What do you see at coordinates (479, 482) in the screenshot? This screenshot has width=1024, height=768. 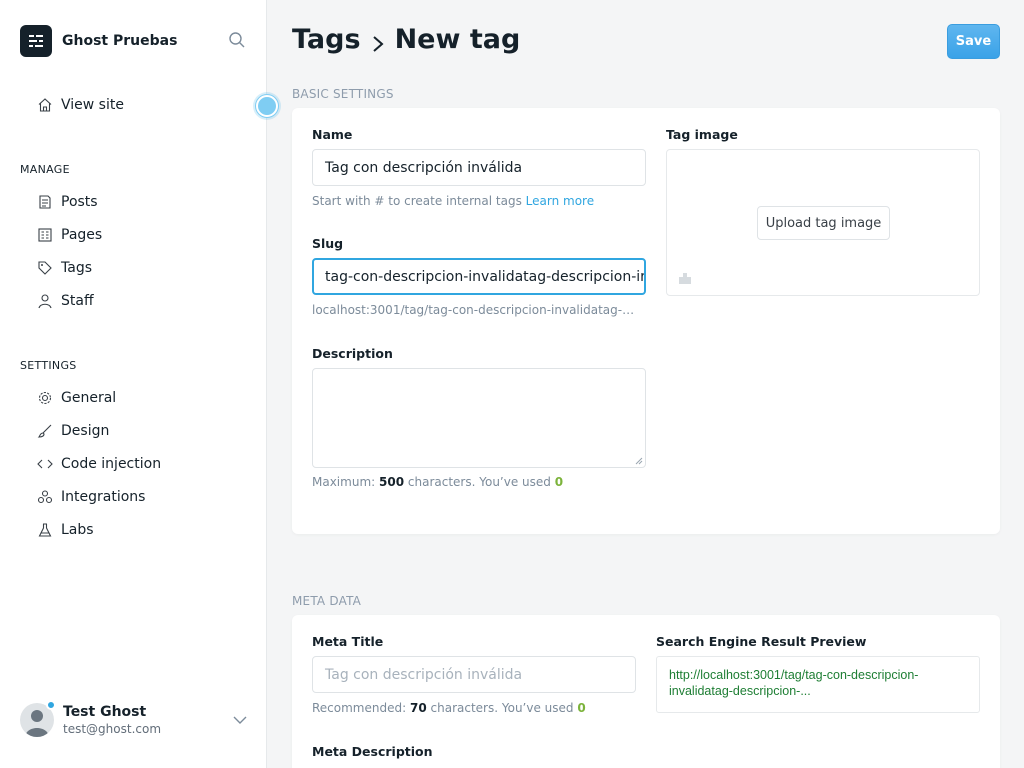 I see `description-hint-mid: characters. You’ve used` at bounding box center [479, 482].